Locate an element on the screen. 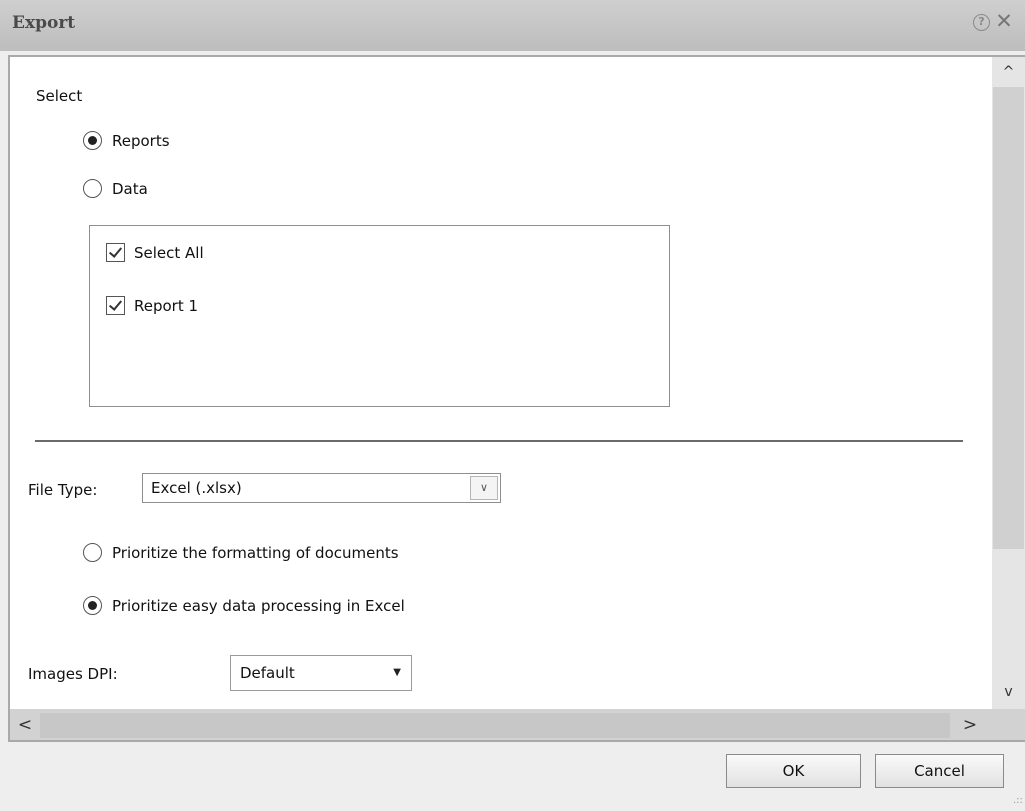 The width and height of the screenshot is (1025, 811). report-1-checkbox is located at coordinates (115, 305).